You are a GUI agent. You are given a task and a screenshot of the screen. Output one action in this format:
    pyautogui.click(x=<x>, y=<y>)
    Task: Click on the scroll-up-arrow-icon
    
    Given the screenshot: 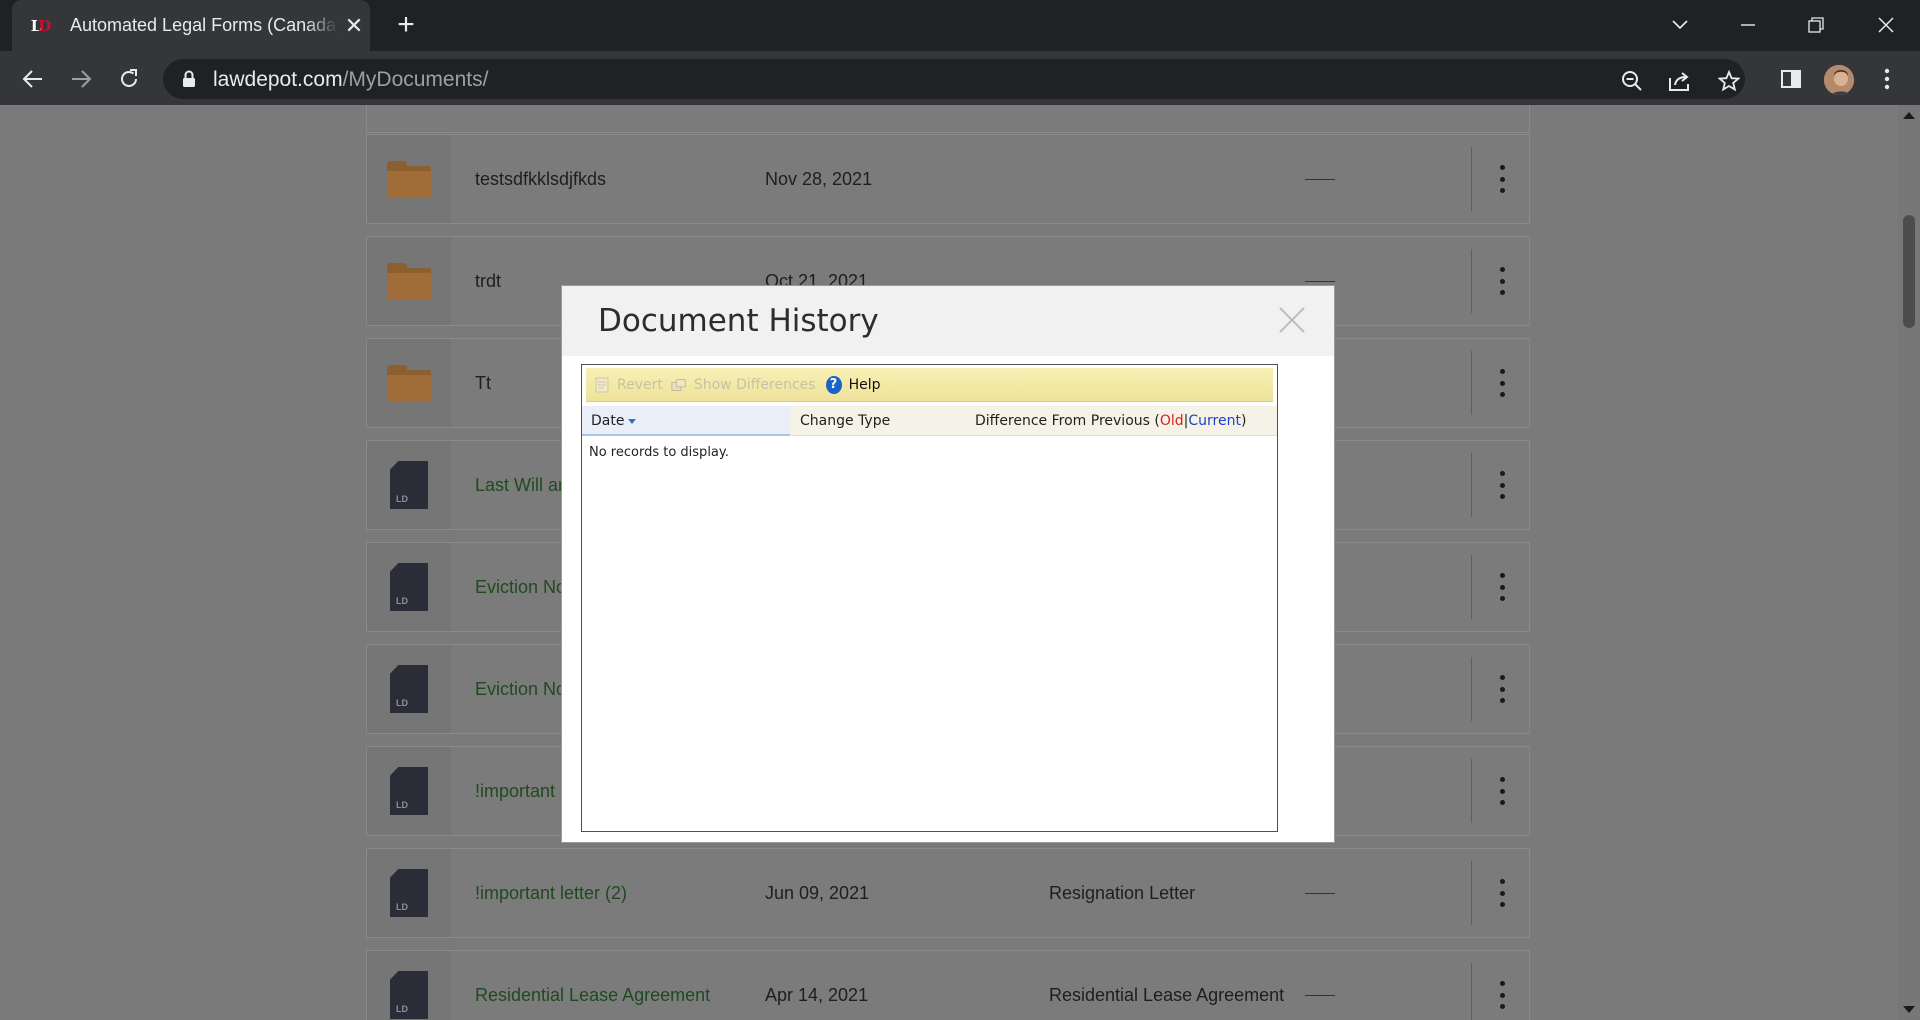 What is the action you would take?
    pyautogui.click(x=1909, y=115)
    